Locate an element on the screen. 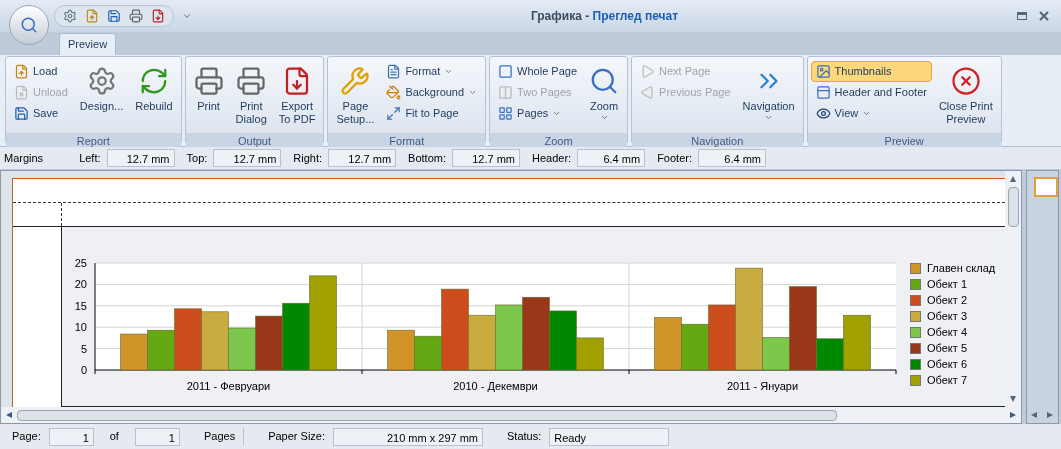 The image size is (1061, 449). status-label: Page: is located at coordinates (26, 437).